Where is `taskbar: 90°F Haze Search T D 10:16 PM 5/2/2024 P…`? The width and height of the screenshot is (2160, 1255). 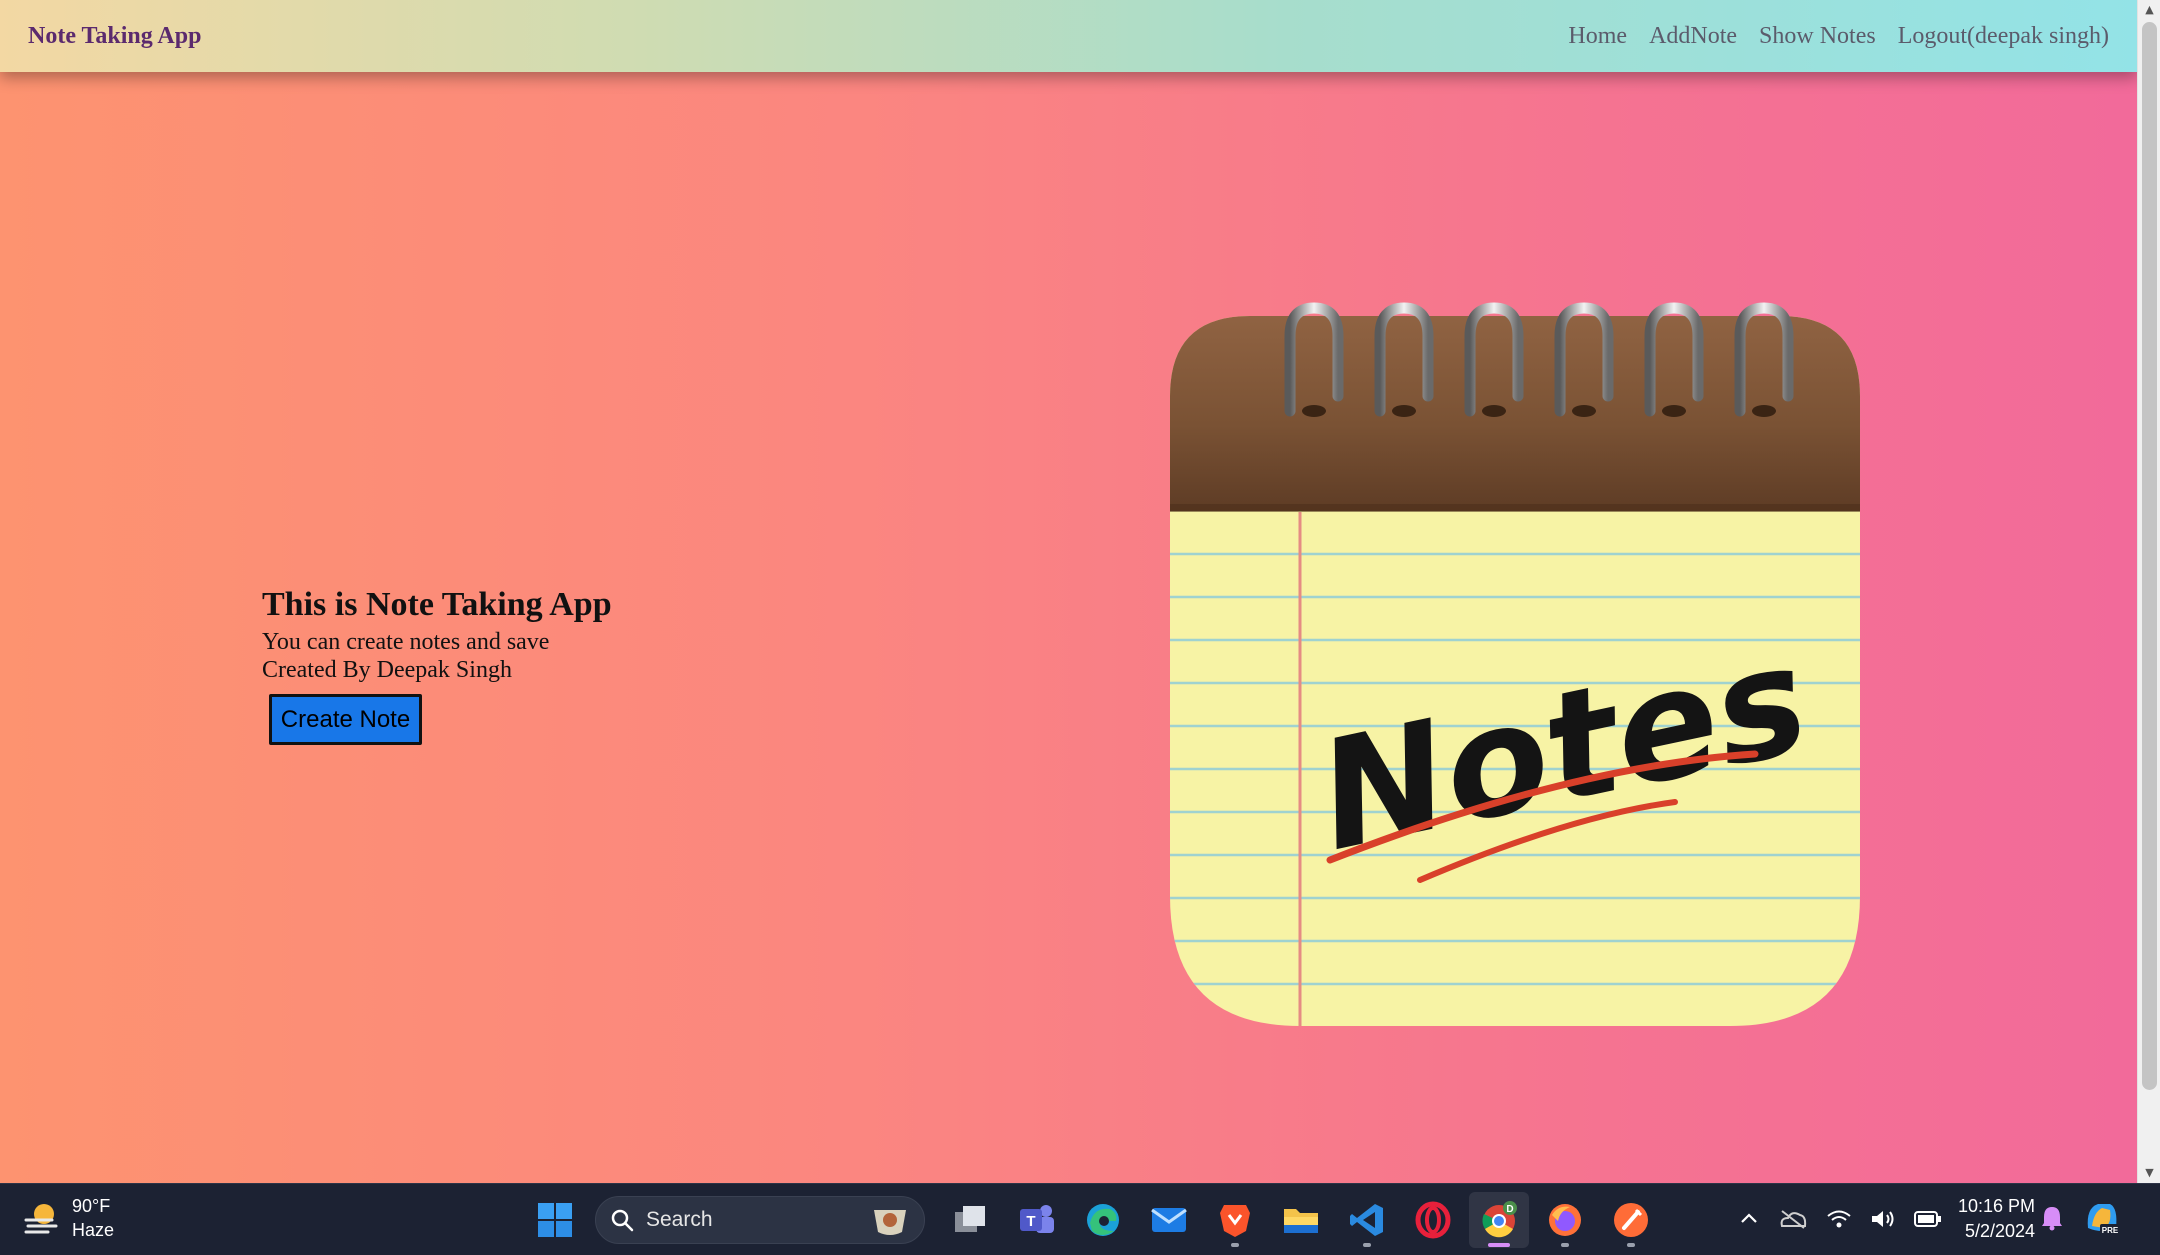 taskbar: 90°F Haze Search T D 10:16 PM 5/2/2024 P… is located at coordinates (1080, 1219).